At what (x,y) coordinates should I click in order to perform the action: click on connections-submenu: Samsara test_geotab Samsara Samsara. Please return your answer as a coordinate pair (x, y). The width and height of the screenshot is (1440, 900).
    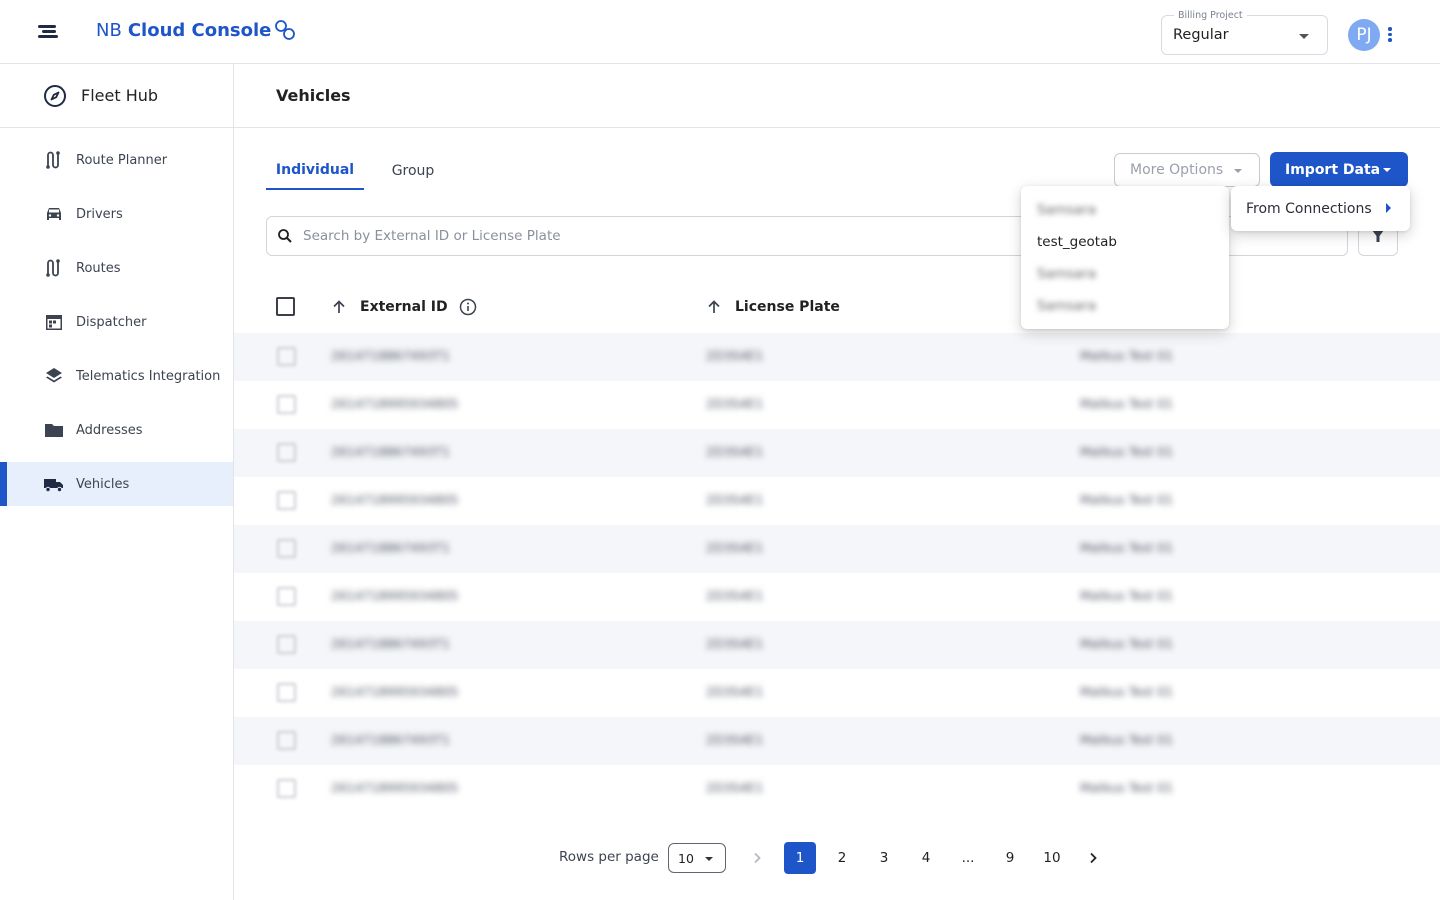
    Looking at the image, I should click on (1125, 257).